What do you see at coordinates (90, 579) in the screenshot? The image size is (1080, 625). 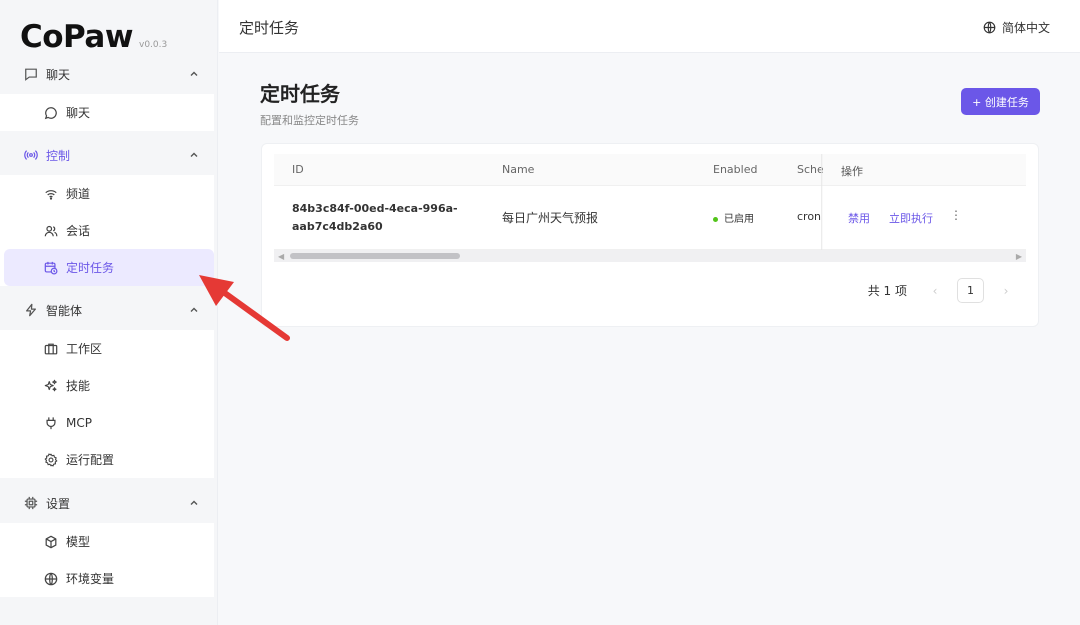 I see `sidebar-item-label: 环境变量` at bounding box center [90, 579].